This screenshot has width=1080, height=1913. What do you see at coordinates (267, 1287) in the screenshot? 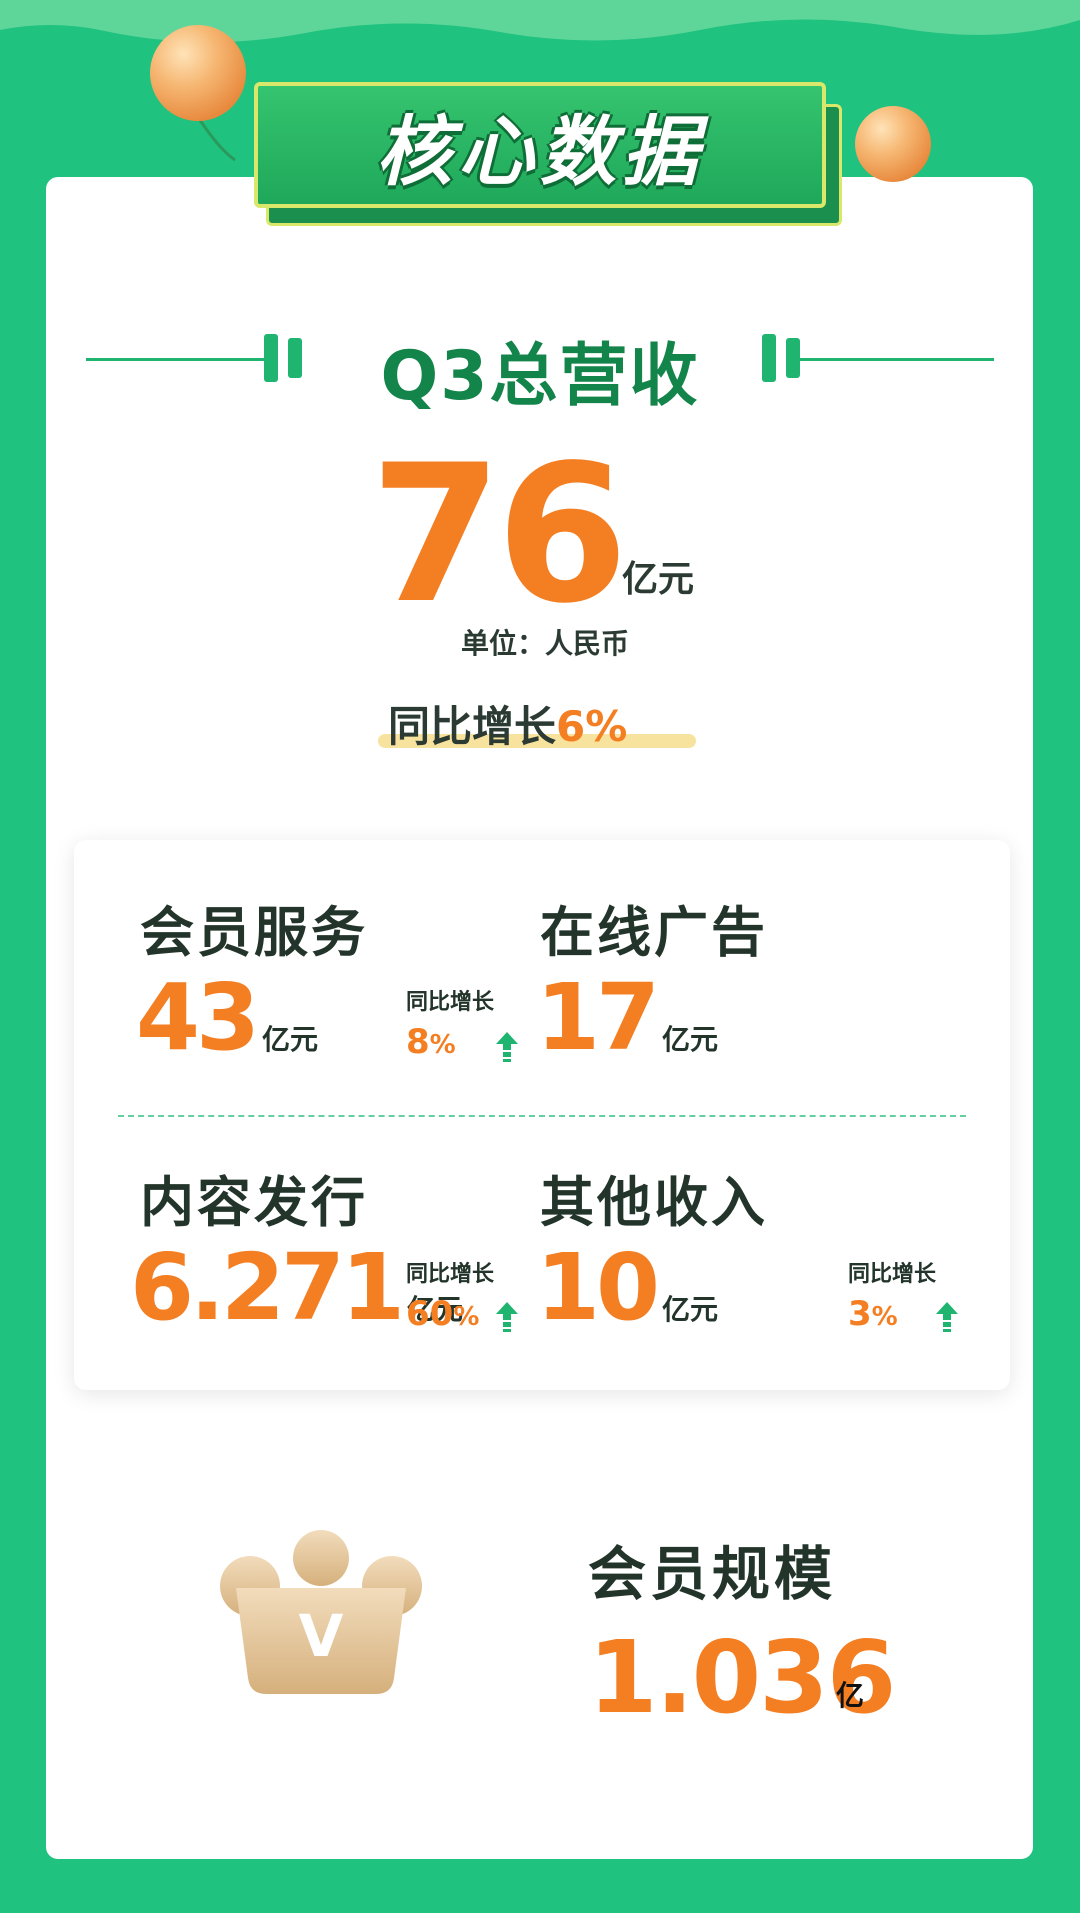
I see `segment-value: 6.271` at bounding box center [267, 1287].